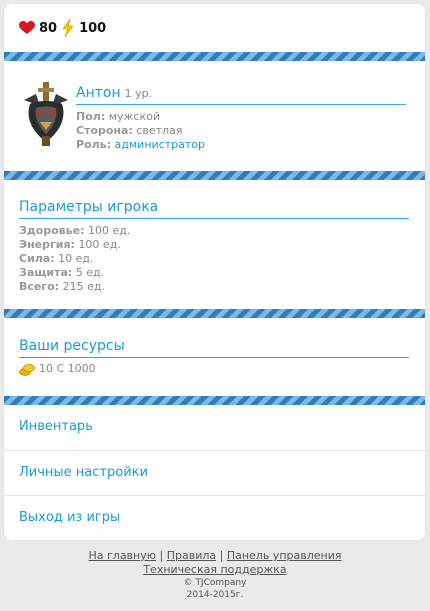  Describe the element at coordinates (214, 208) in the screenshot. I see `stats-title: Параметры игрока` at that location.